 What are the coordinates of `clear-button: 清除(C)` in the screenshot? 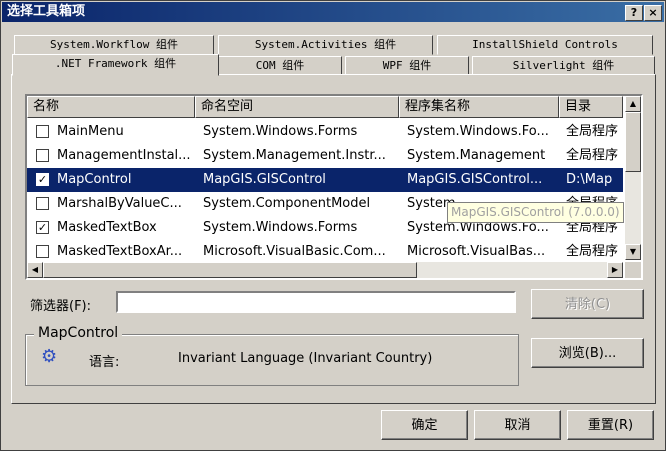 It's located at (587, 304).